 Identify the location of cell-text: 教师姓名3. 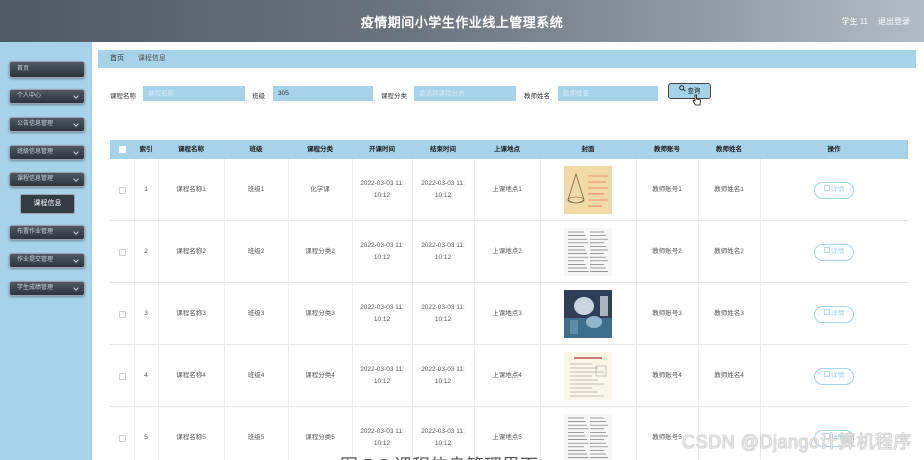
(729, 313).